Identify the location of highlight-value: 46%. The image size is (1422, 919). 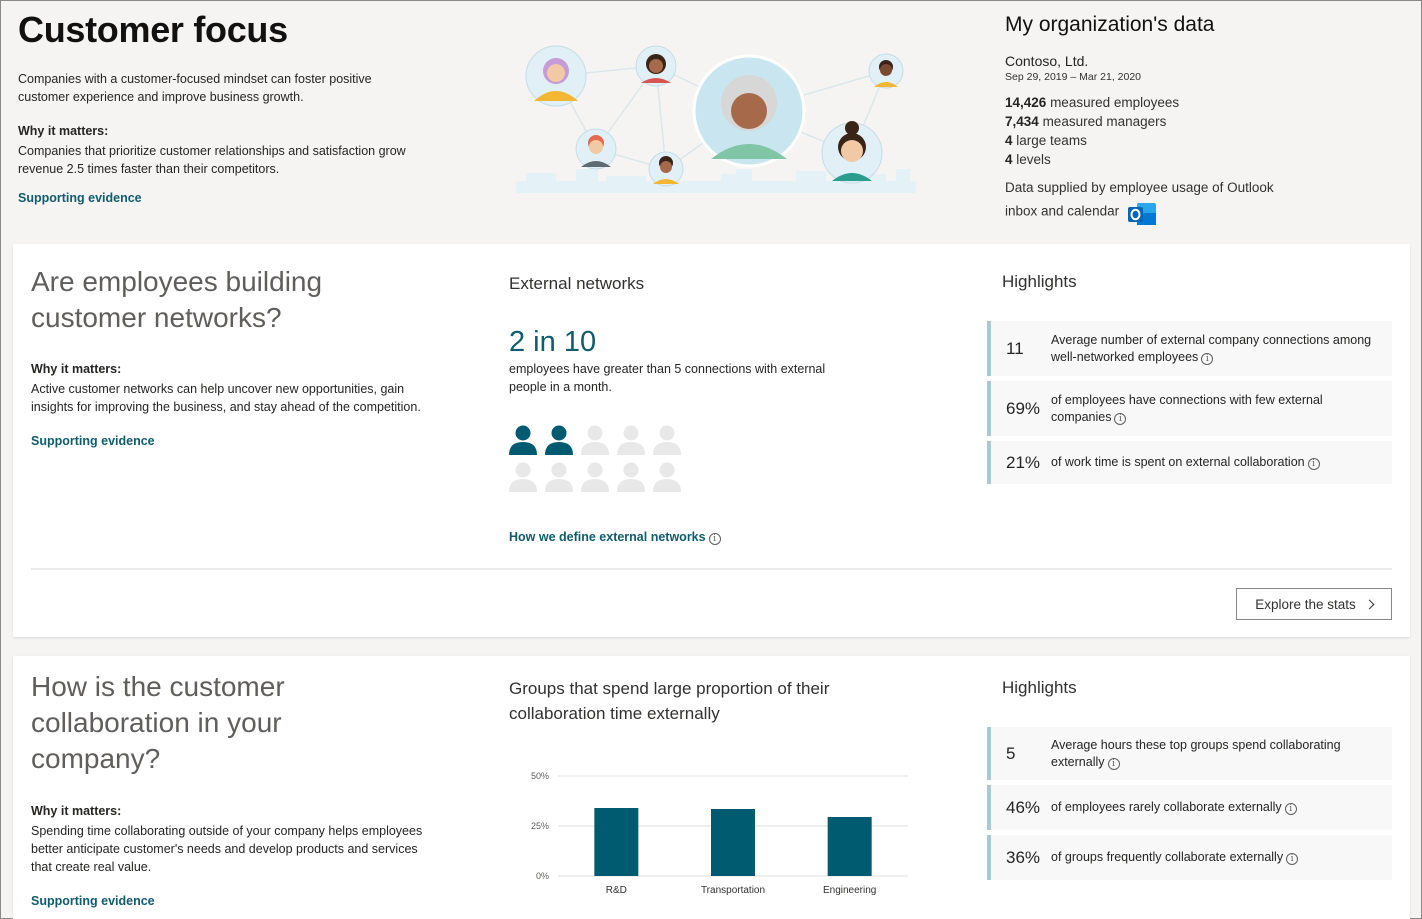
(1023, 807).